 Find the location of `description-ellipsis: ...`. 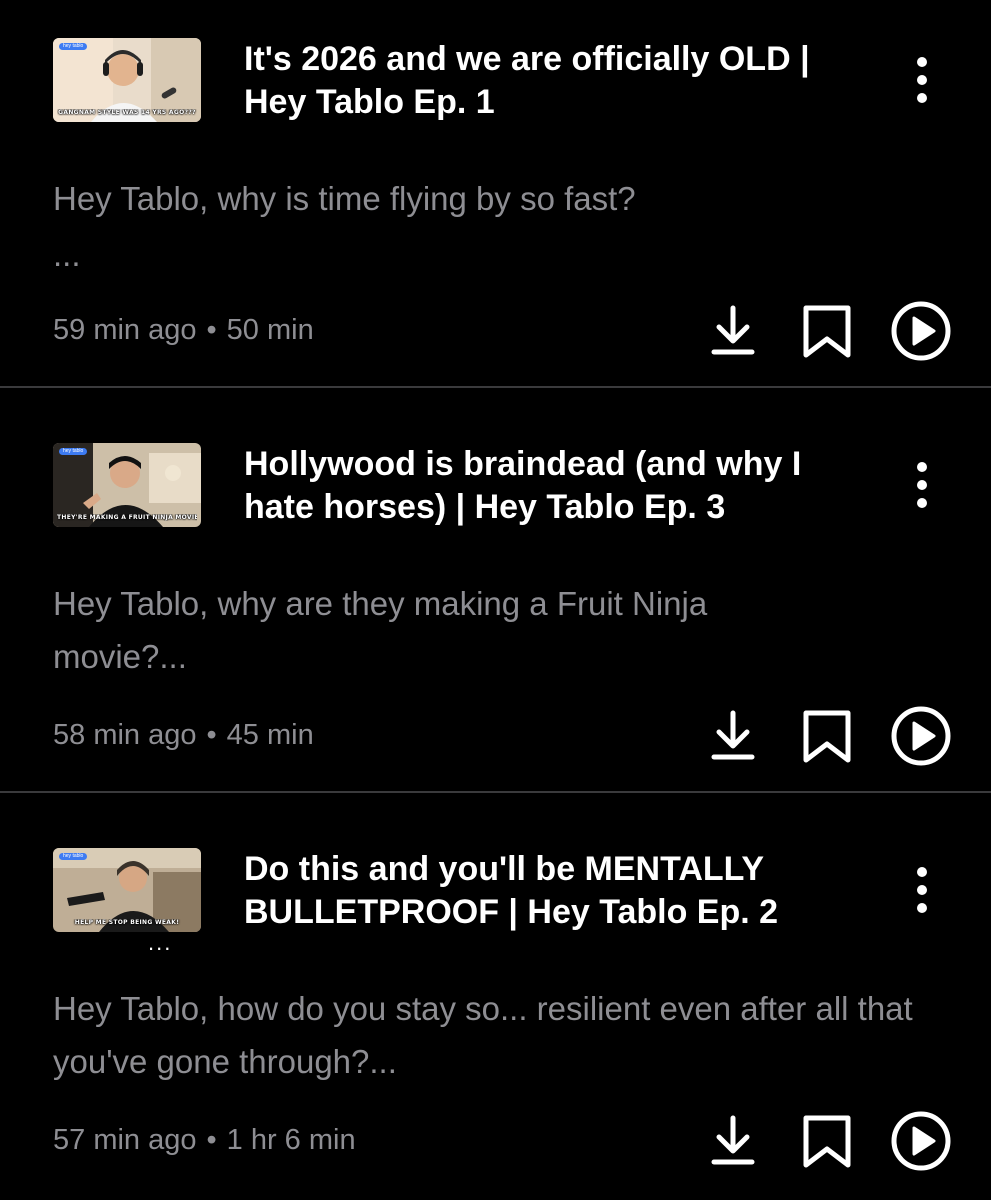

description-ellipsis: ... is located at coordinates (67, 254).